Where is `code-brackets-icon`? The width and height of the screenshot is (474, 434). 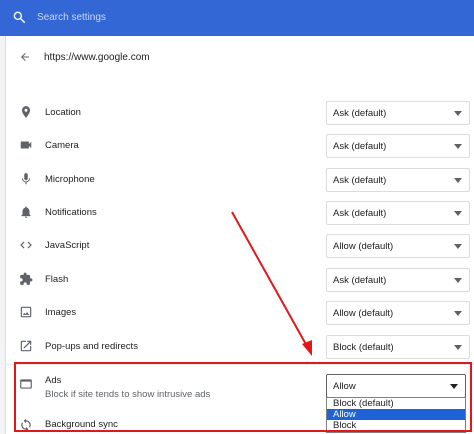
code-brackets-icon is located at coordinates (26, 245).